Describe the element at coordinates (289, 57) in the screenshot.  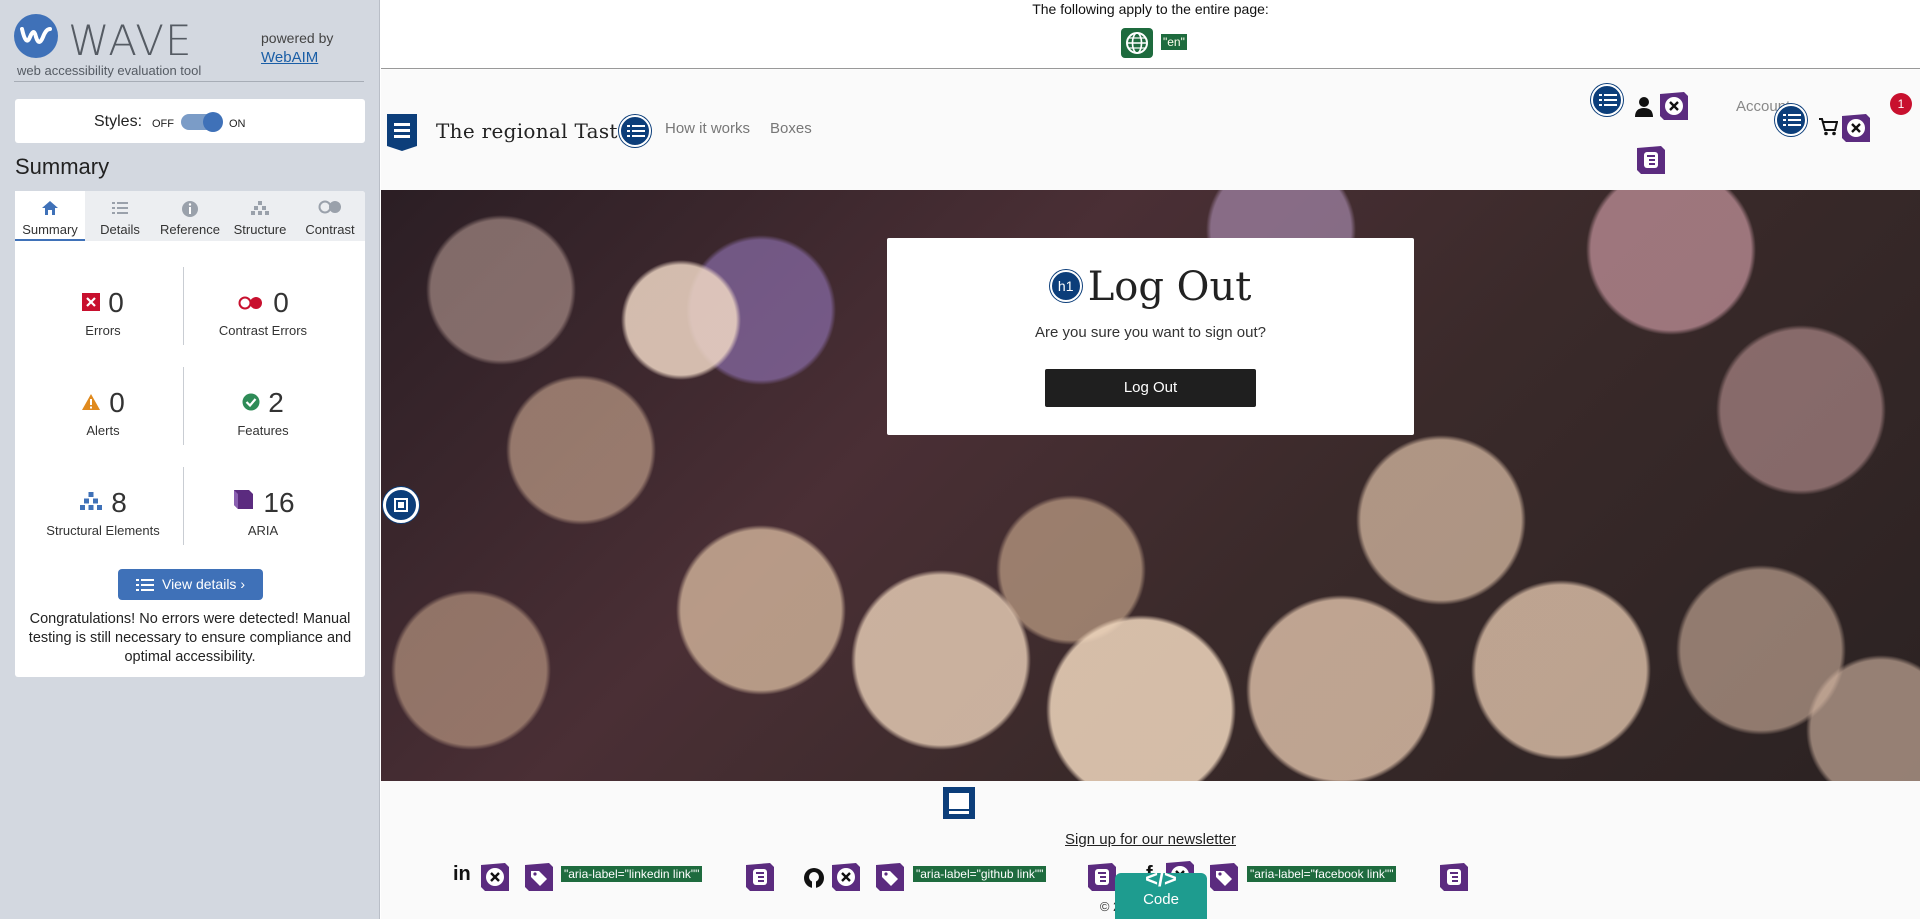
I see `webaim-link: WebAIM` at that location.